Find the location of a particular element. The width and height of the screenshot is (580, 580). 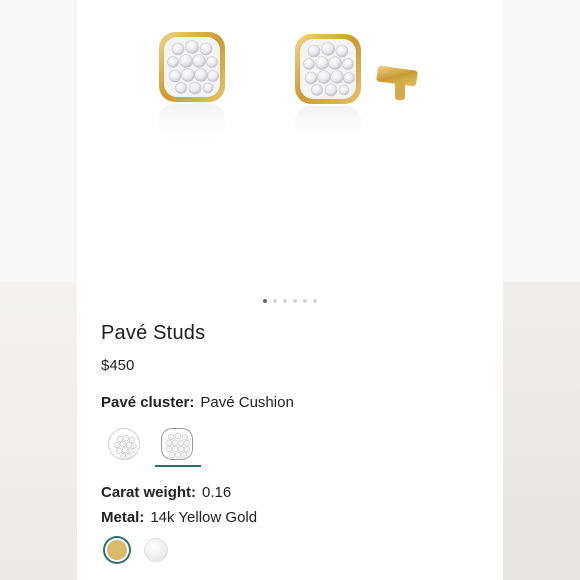

metal-value: 14k Yellow Gold is located at coordinates (204, 517).